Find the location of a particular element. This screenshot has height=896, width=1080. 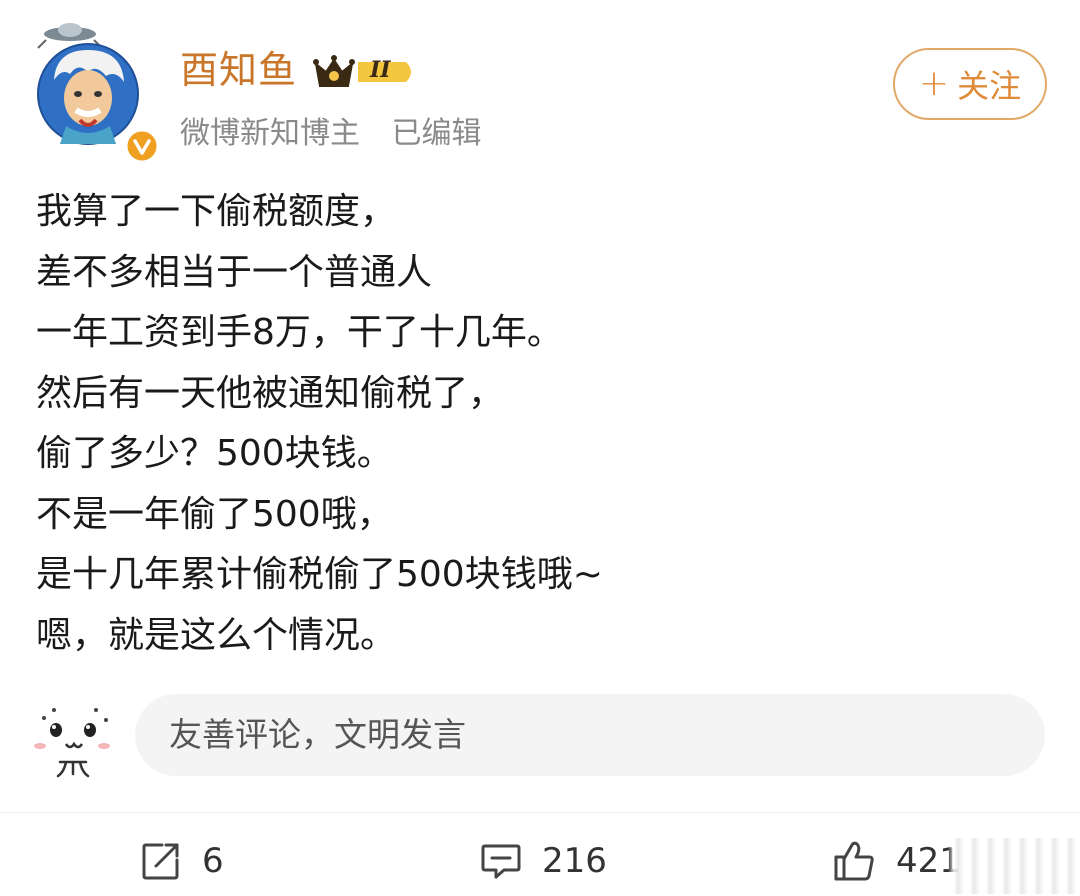

follow-button: + 关注 is located at coordinates (970, 84).